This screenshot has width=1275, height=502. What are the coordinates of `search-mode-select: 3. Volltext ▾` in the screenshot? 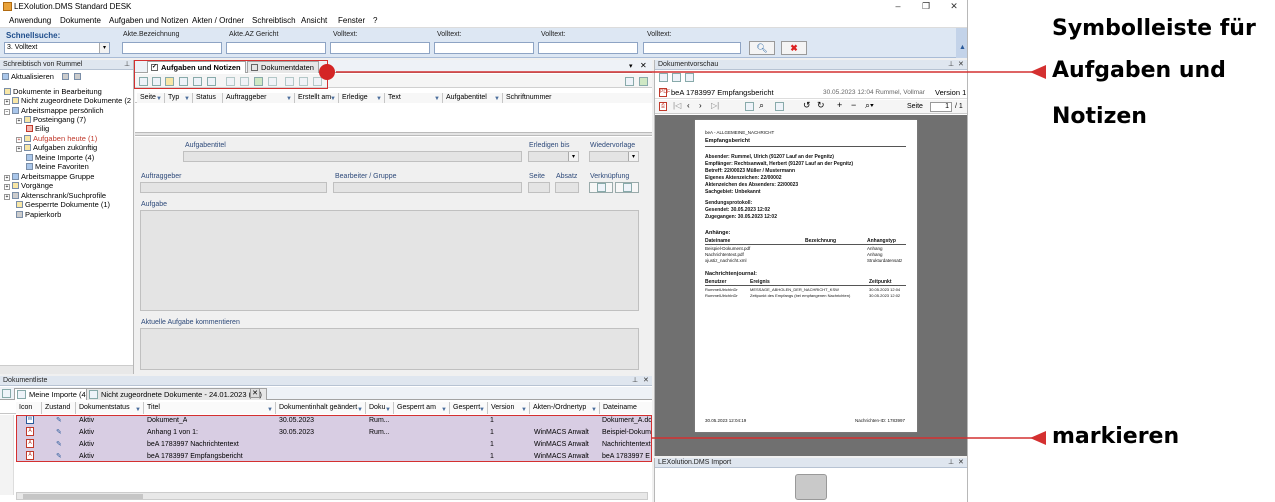 It's located at (57, 48).